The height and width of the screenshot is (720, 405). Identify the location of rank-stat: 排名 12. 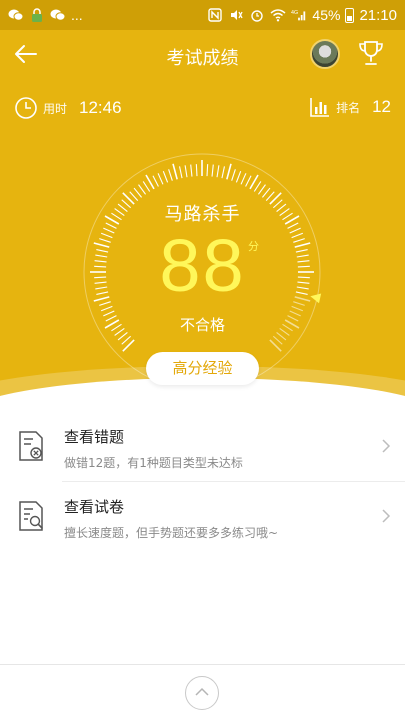
(350, 107).